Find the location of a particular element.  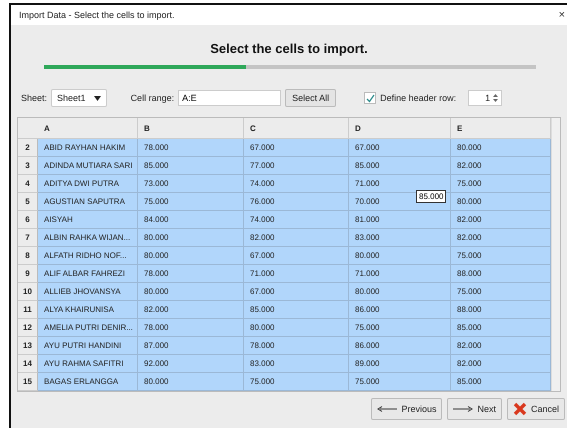

column-header: C is located at coordinates (296, 128).